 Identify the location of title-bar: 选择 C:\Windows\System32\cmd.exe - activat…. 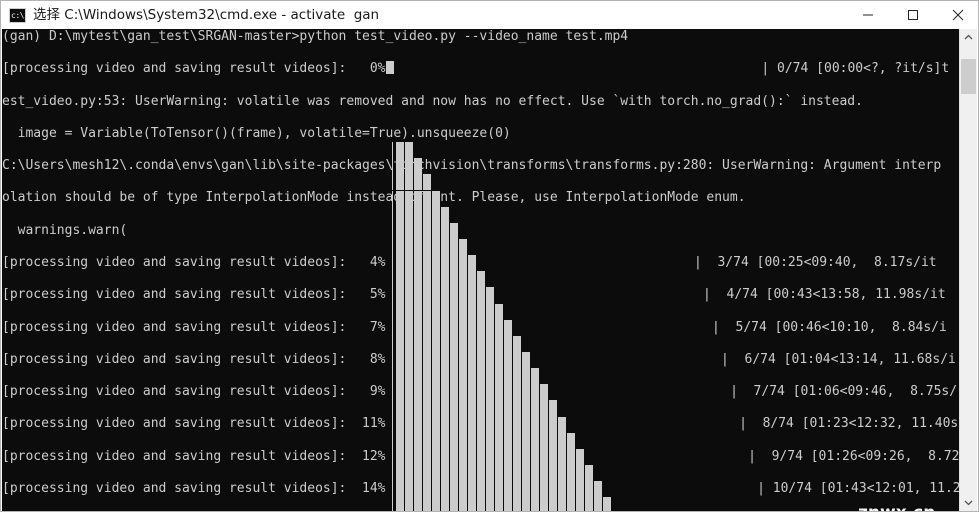
(489, 15).